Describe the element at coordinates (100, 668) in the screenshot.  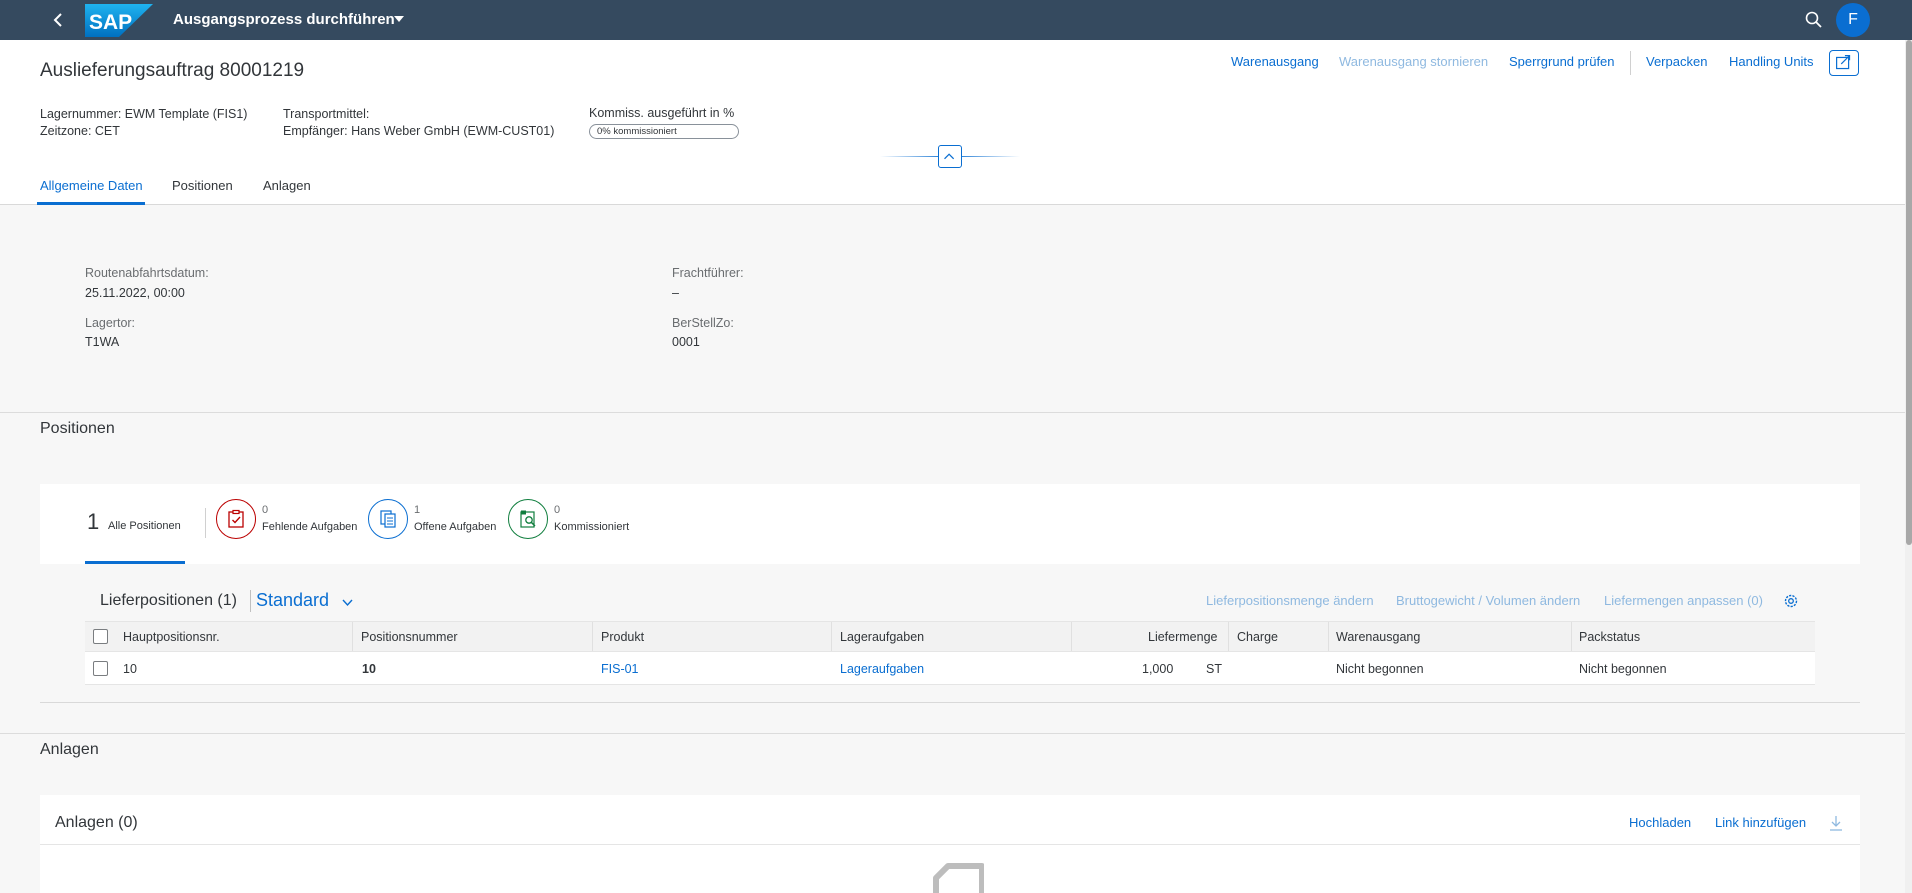
I see `row-checkbox` at that location.